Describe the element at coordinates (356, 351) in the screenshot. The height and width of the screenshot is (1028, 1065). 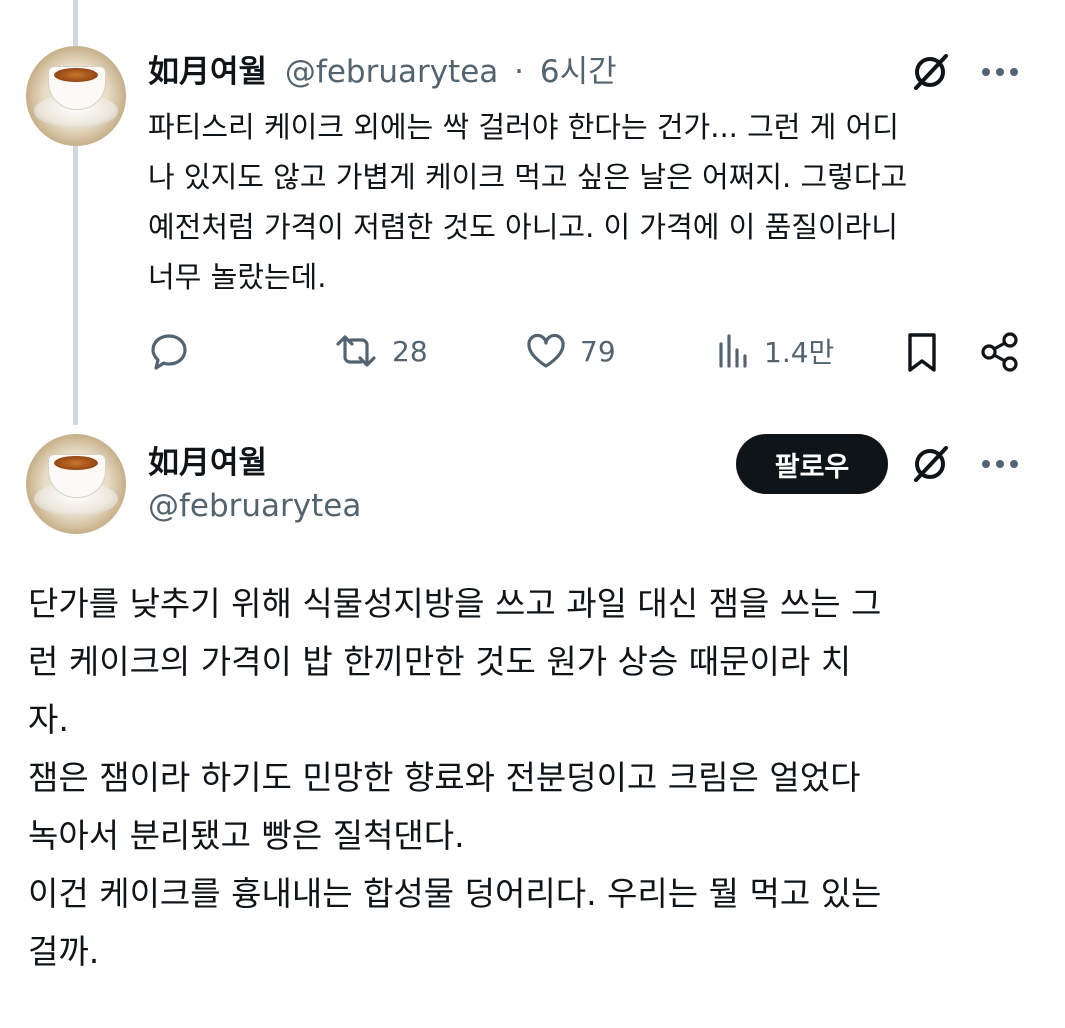
I see `retweet-icon` at that location.